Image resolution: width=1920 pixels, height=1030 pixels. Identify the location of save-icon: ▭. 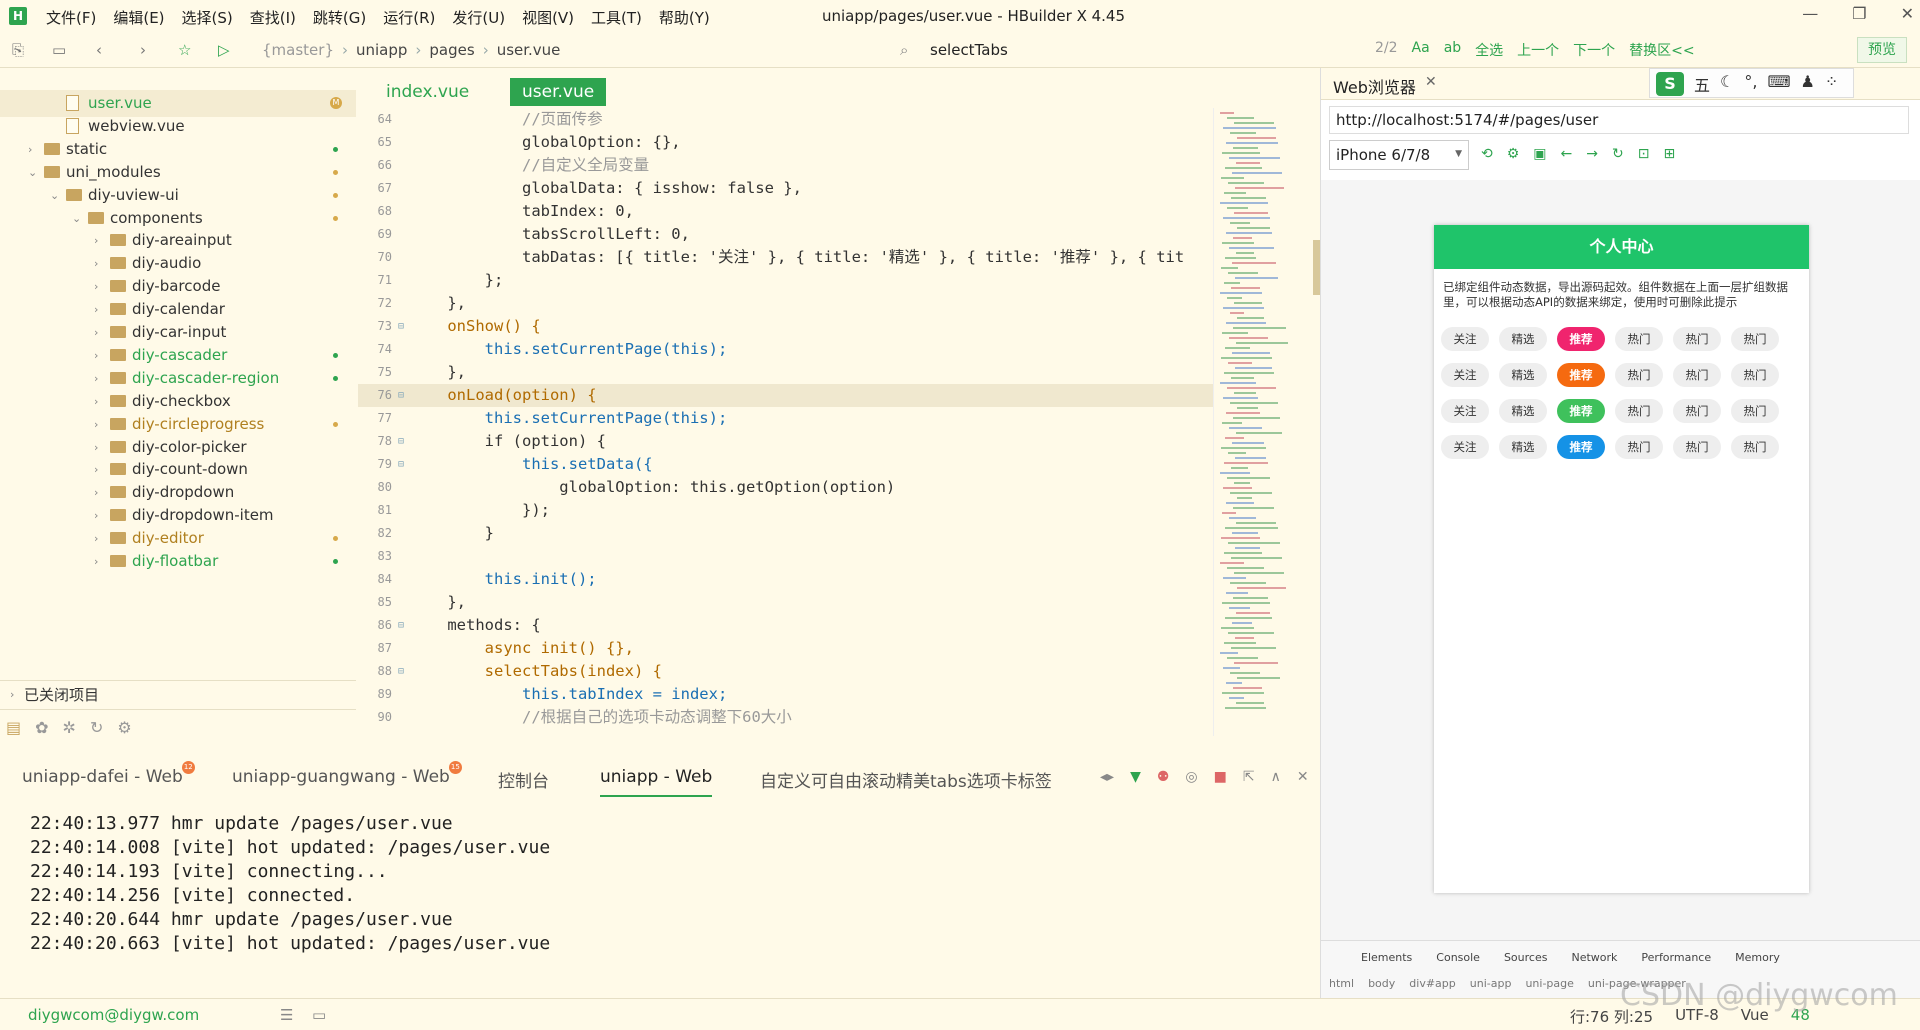
(59, 50).